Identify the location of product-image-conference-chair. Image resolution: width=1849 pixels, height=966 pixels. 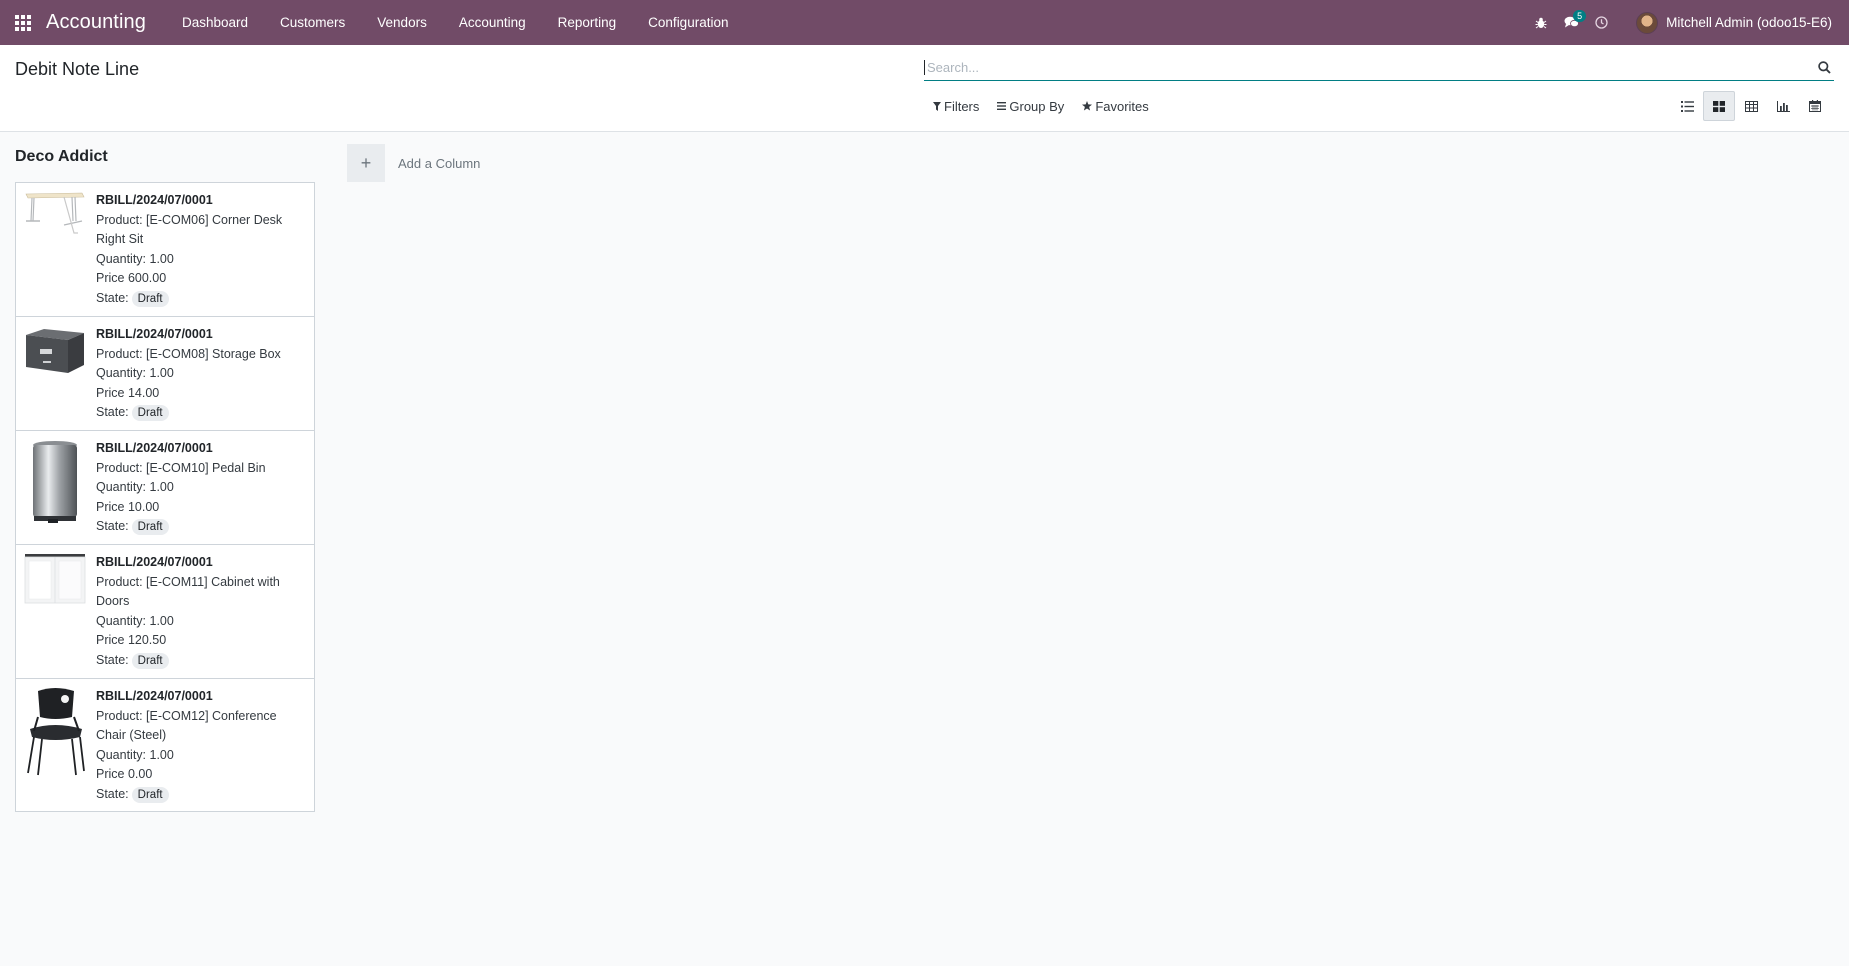
(55, 745).